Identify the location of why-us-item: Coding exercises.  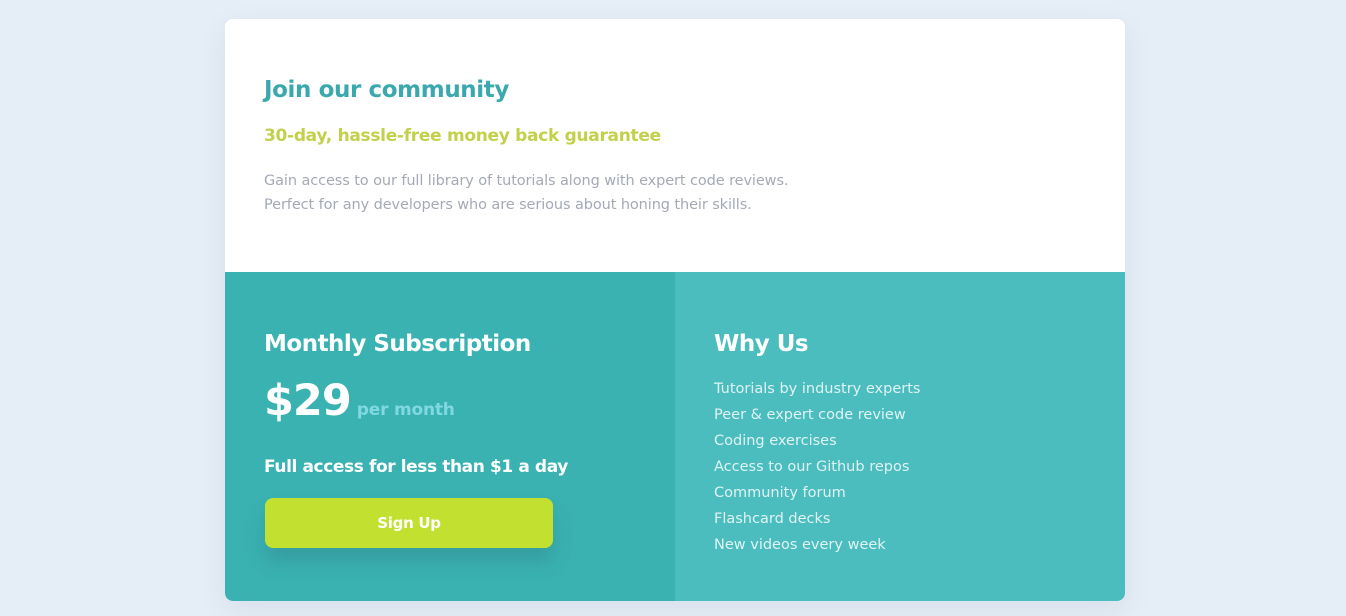
(775, 441).